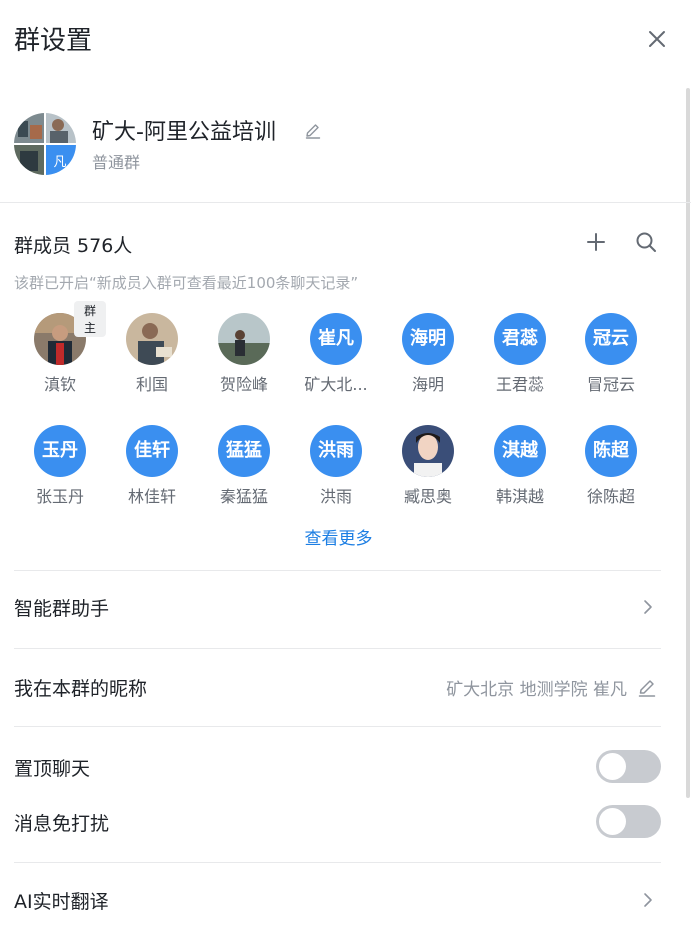 This screenshot has width=691, height=939. What do you see at coordinates (611, 451) in the screenshot?
I see `member-avatar: 陈超` at bounding box center [611, 451].